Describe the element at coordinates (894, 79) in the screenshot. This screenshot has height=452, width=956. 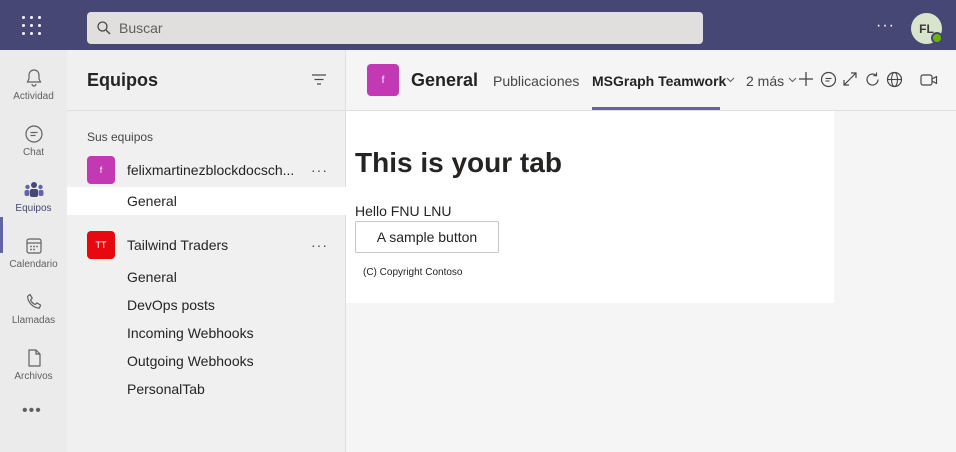
I see `globe-icon` at that location.